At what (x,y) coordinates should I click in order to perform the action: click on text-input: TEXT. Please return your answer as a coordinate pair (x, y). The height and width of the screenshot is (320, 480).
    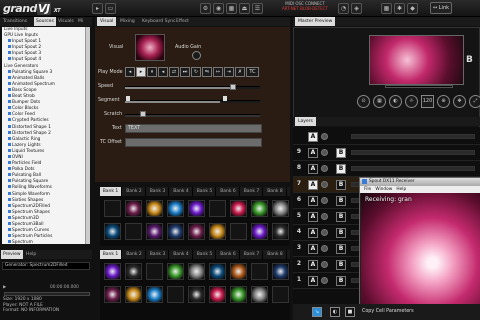
    Looking at the image, I should click on (193, 128).